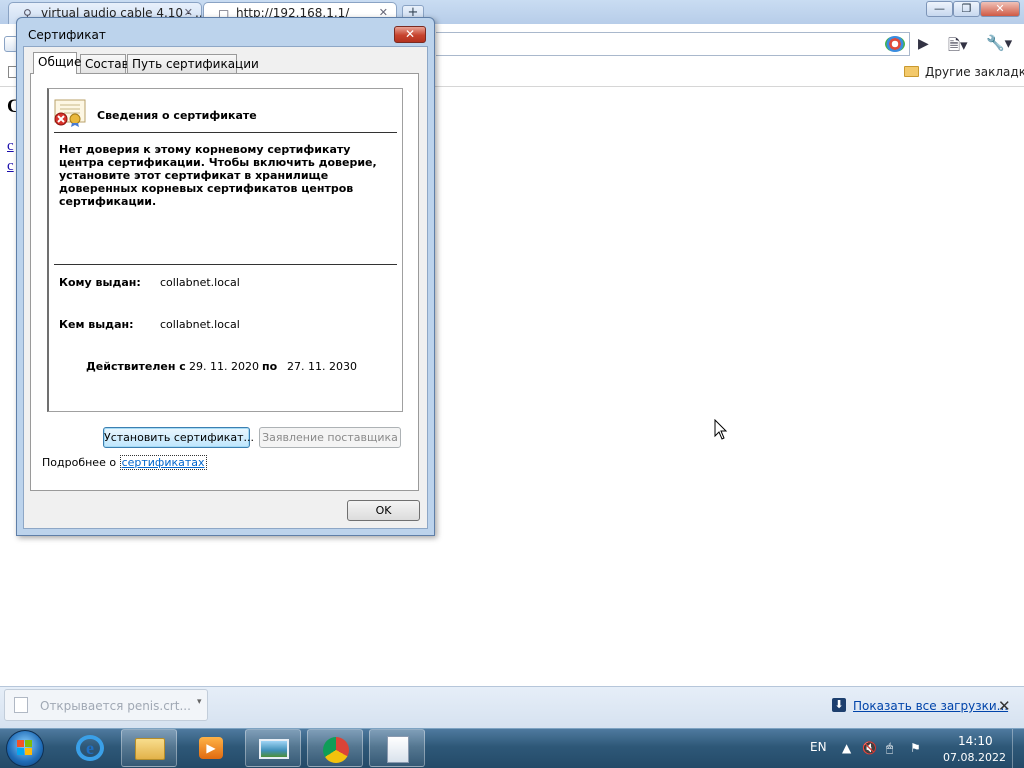 This screenshot has height=768, width=1024. I want to click on issued-by-value: collabnet.local, so click(200, 324).